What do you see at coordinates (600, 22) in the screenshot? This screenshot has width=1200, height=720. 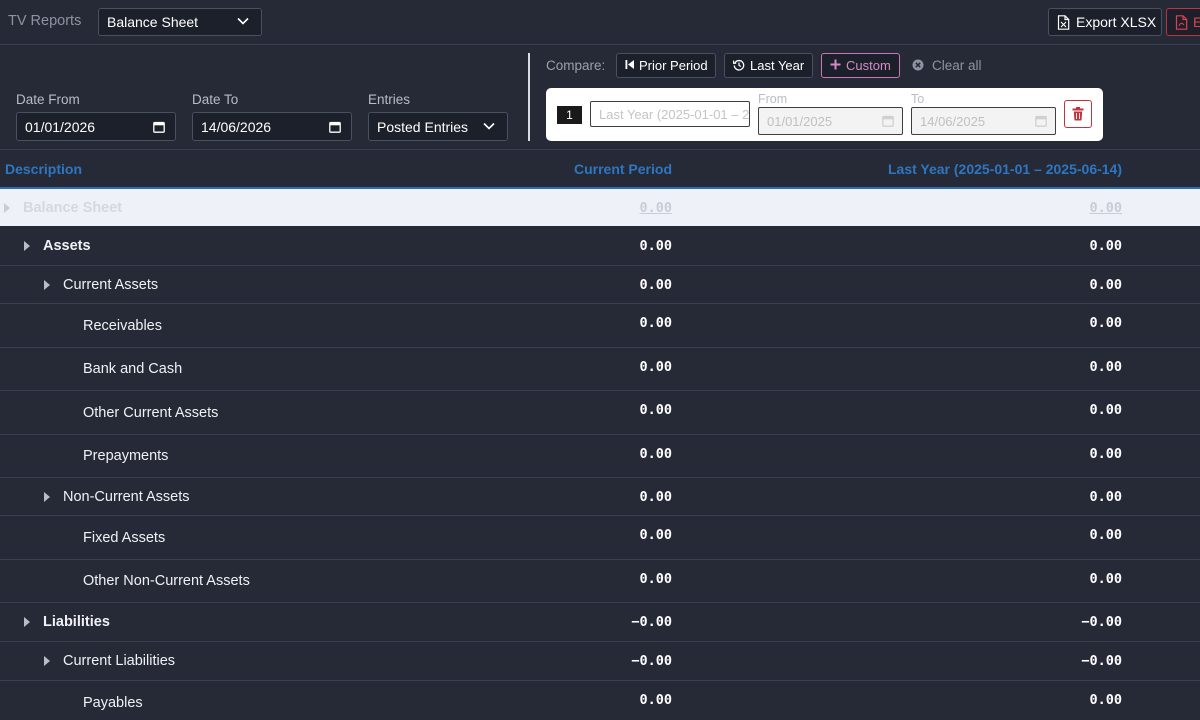 I see `top-bar: TV Reports Balance Sheet Export XLSX E` at bounding box center [600, 22].